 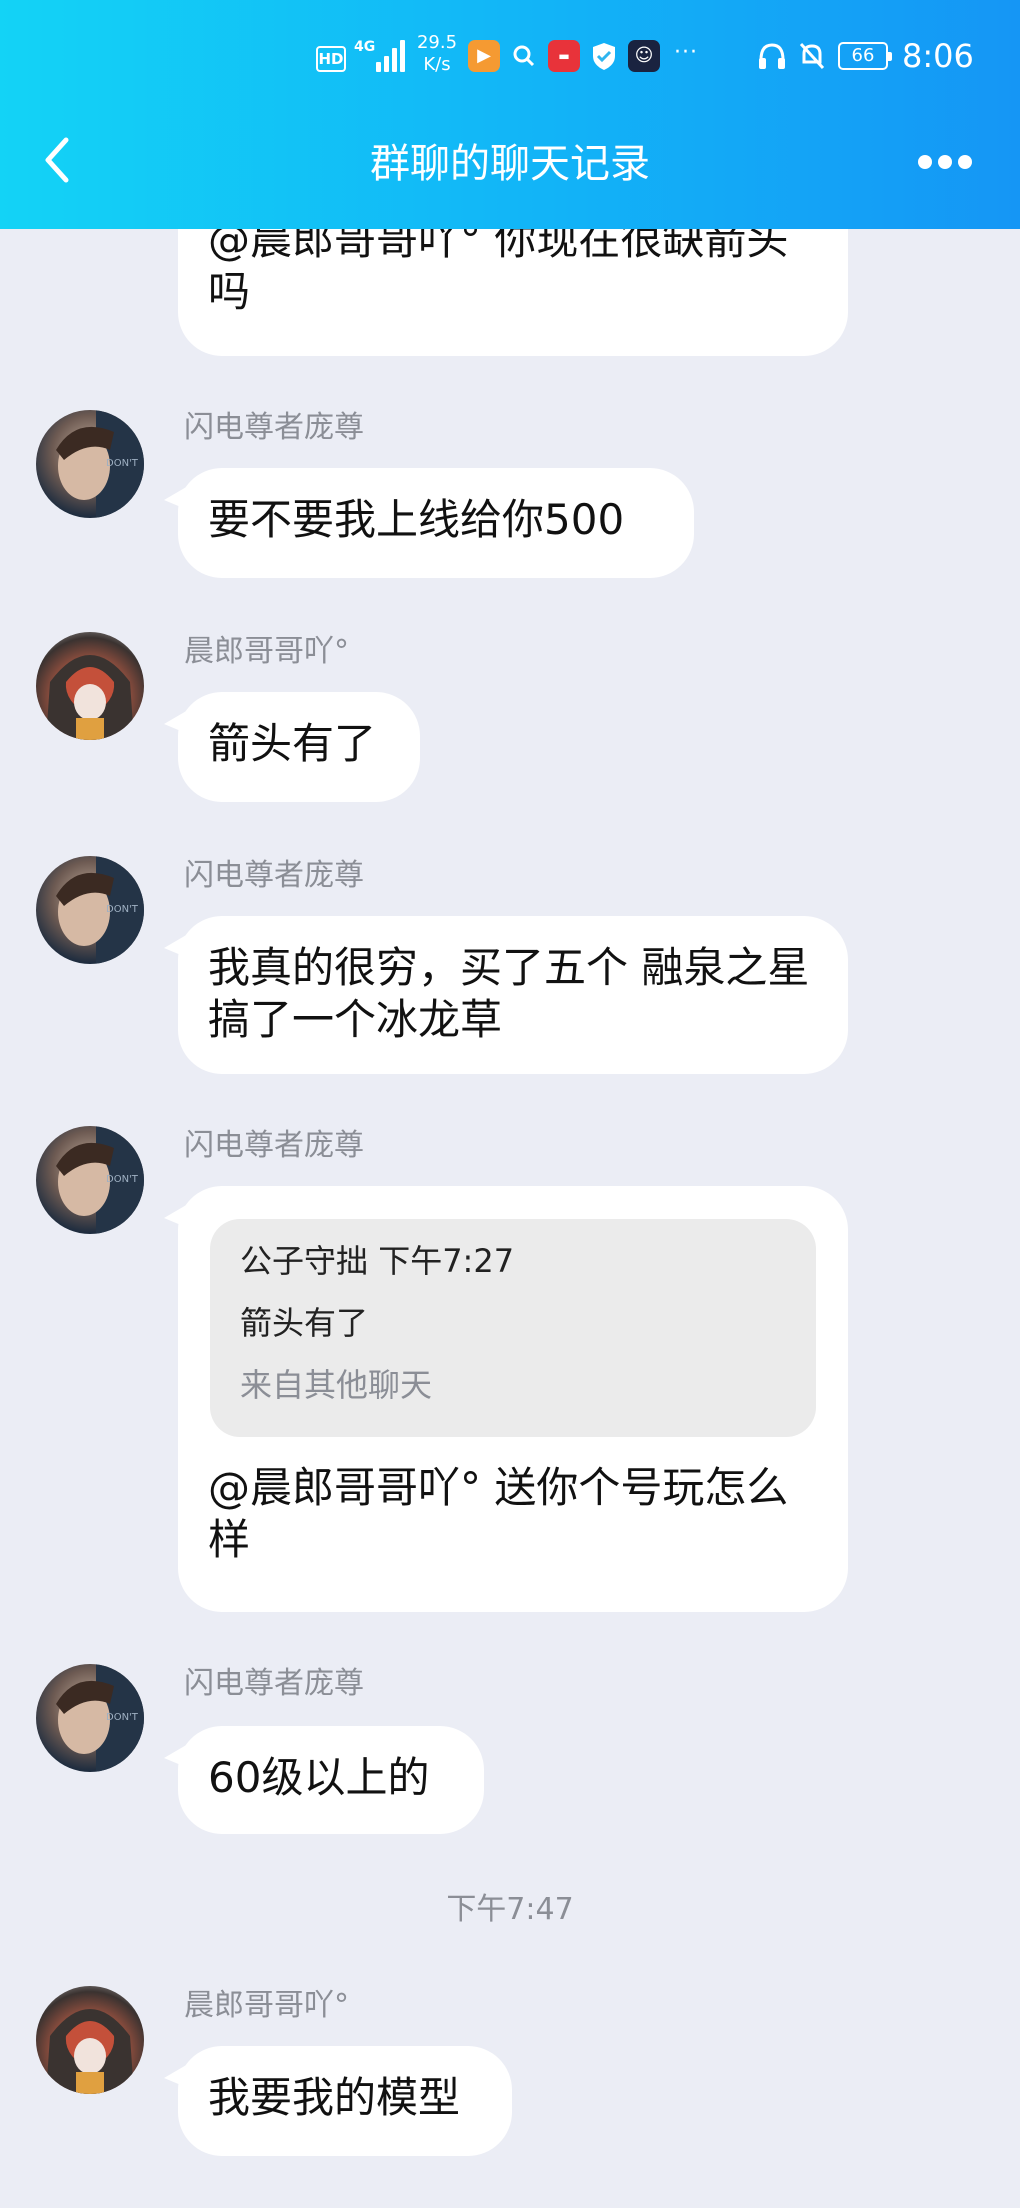 I want to click on message-text: 60级以上的, so click(x=319, y=1777).